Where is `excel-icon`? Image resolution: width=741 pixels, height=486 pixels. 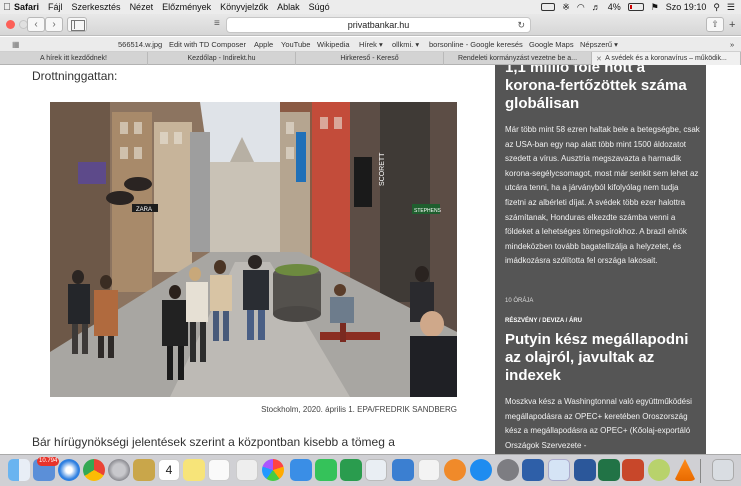
excel-icon is located at coordinates (609, 470).